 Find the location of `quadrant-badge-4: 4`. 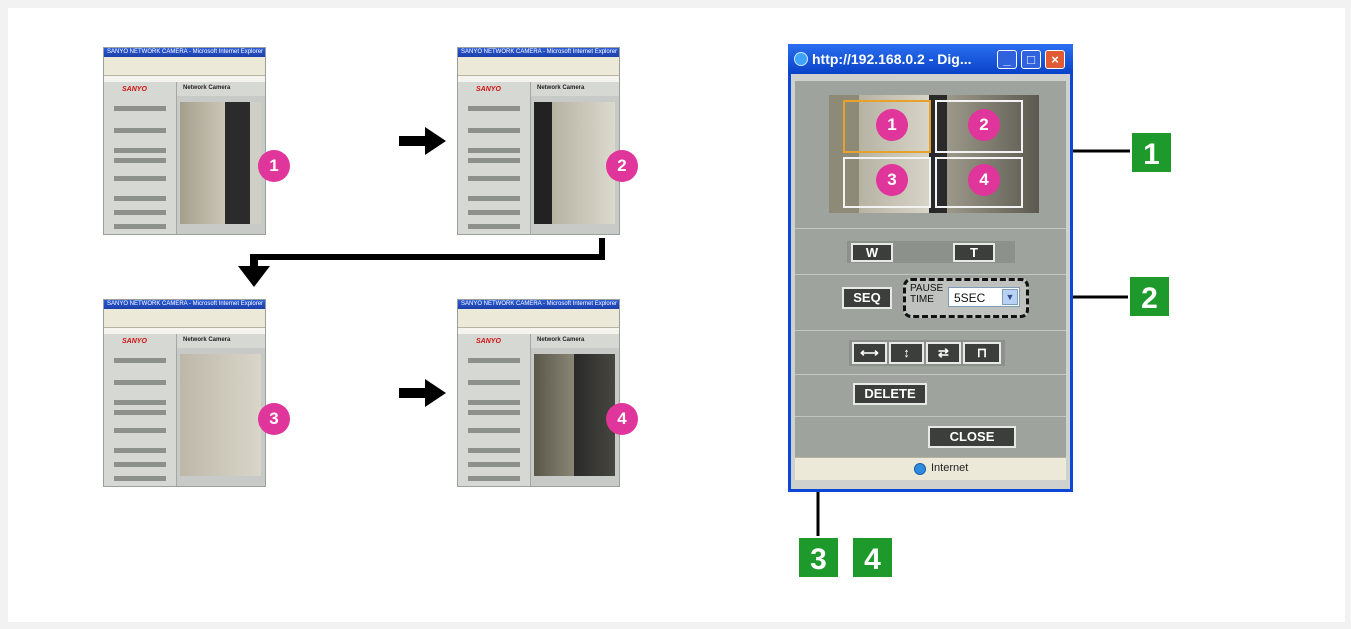

quadrant-badge-4: 4 is located at coordinates (984, 180).